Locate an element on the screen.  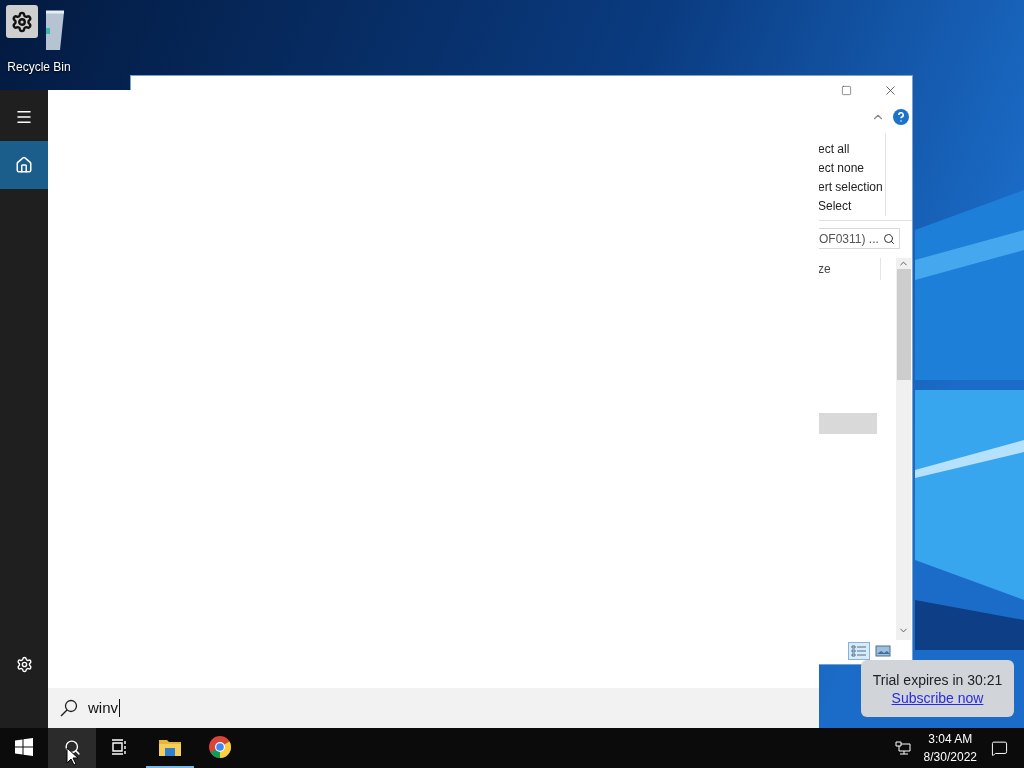
windows-logo-icon is located at coordinates (24, 747).